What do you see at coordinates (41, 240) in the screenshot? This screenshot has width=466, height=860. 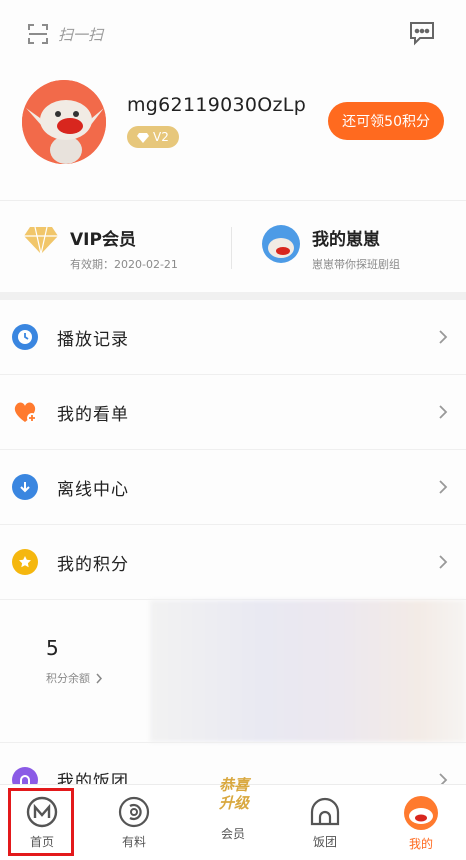 I see `vip-diamond-icon` at bounding box center [41, 240].